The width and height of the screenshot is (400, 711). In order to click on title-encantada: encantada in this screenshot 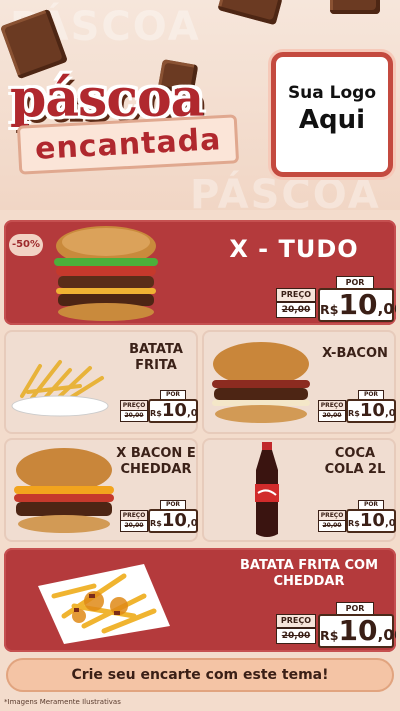, I will do `click(128, 144)`.